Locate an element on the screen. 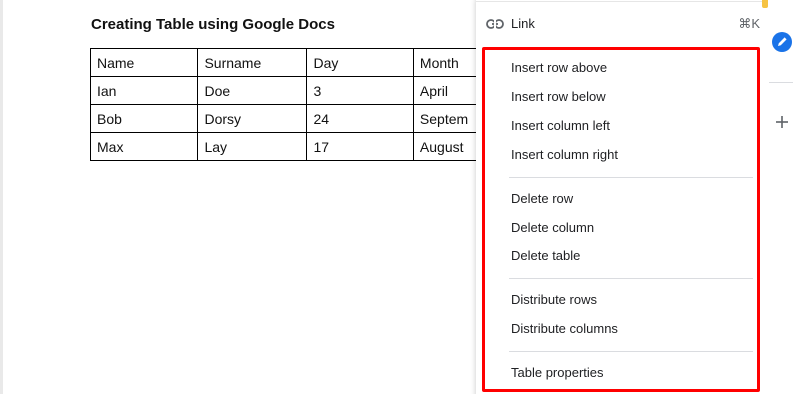 Image resolution: width=800 pixels, height=394 pixels. table-cell: 17 is located at coordinates (360, 146).